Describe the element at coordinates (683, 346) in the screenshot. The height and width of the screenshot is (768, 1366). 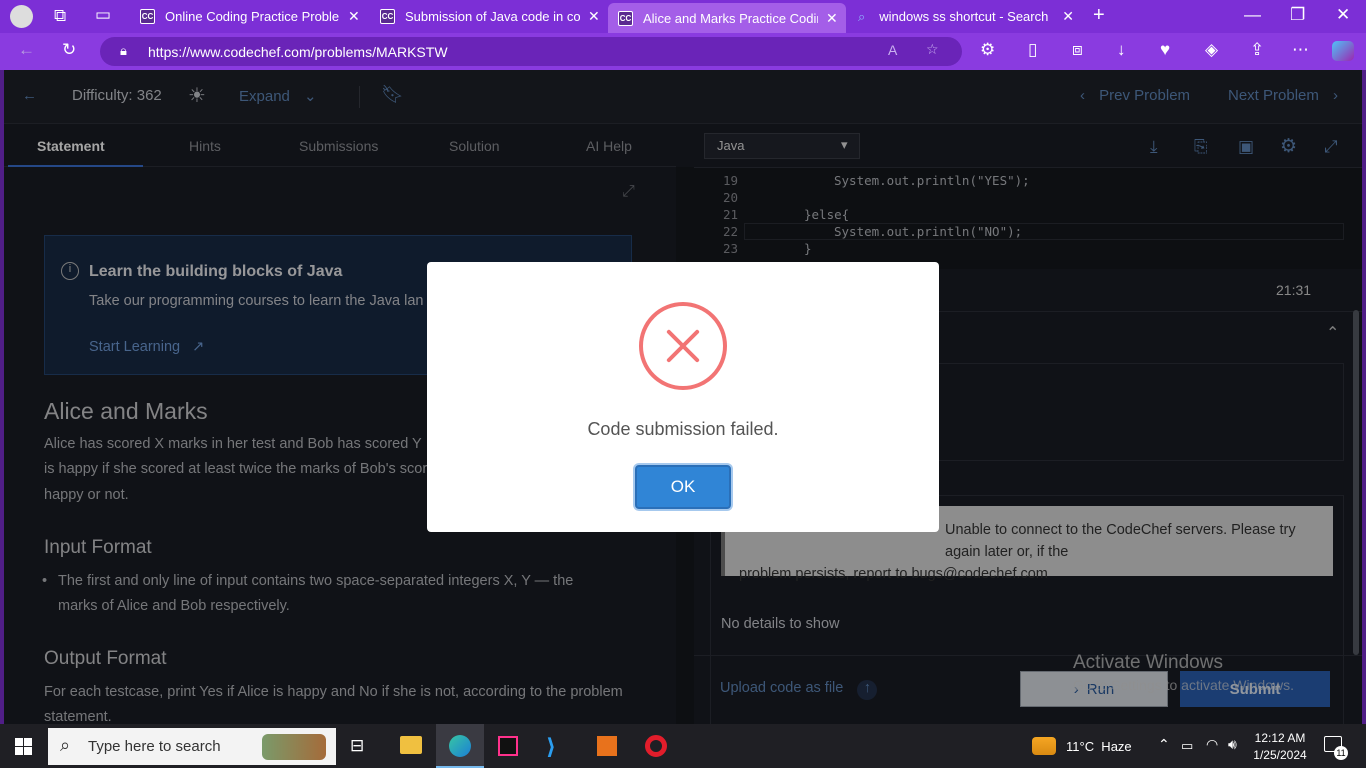
I see `error-x-icon` at that location.